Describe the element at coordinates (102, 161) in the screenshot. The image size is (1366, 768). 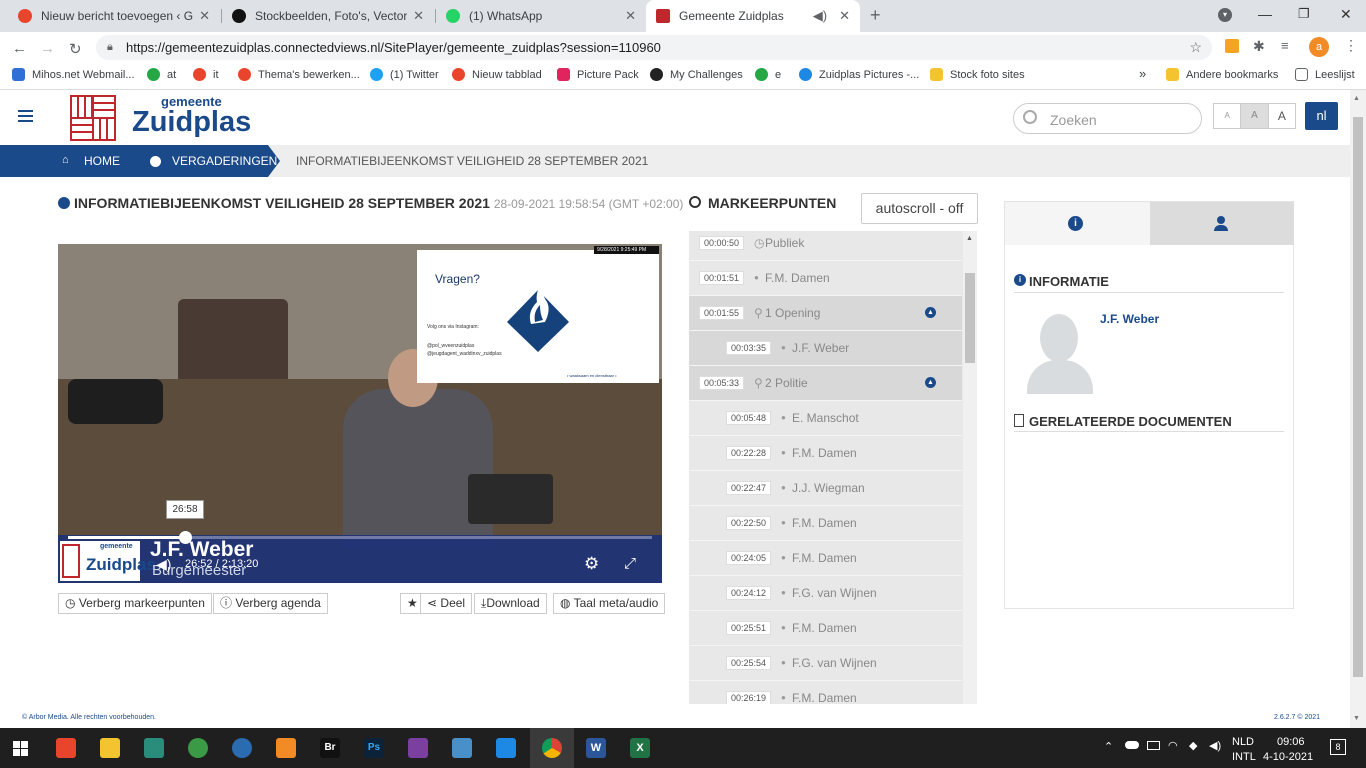
I see `breadcrumb-home: HOME` at that location.